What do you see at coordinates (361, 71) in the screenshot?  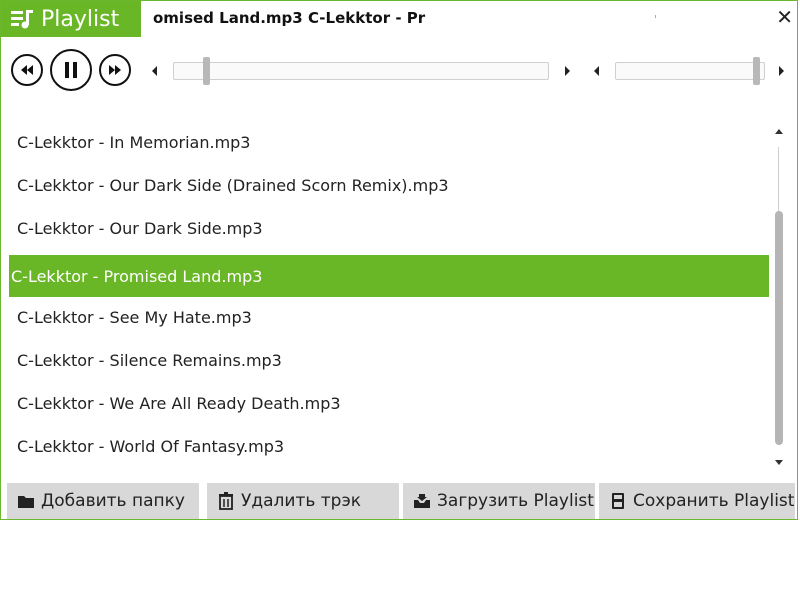 I see `seek-slider` at bounding box center [361, 71].